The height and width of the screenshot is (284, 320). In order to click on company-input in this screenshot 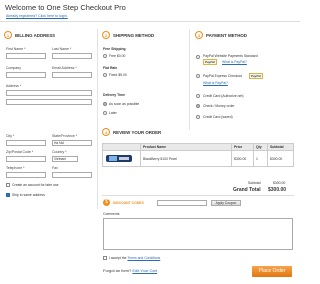, I will do `click(26, 75)`.